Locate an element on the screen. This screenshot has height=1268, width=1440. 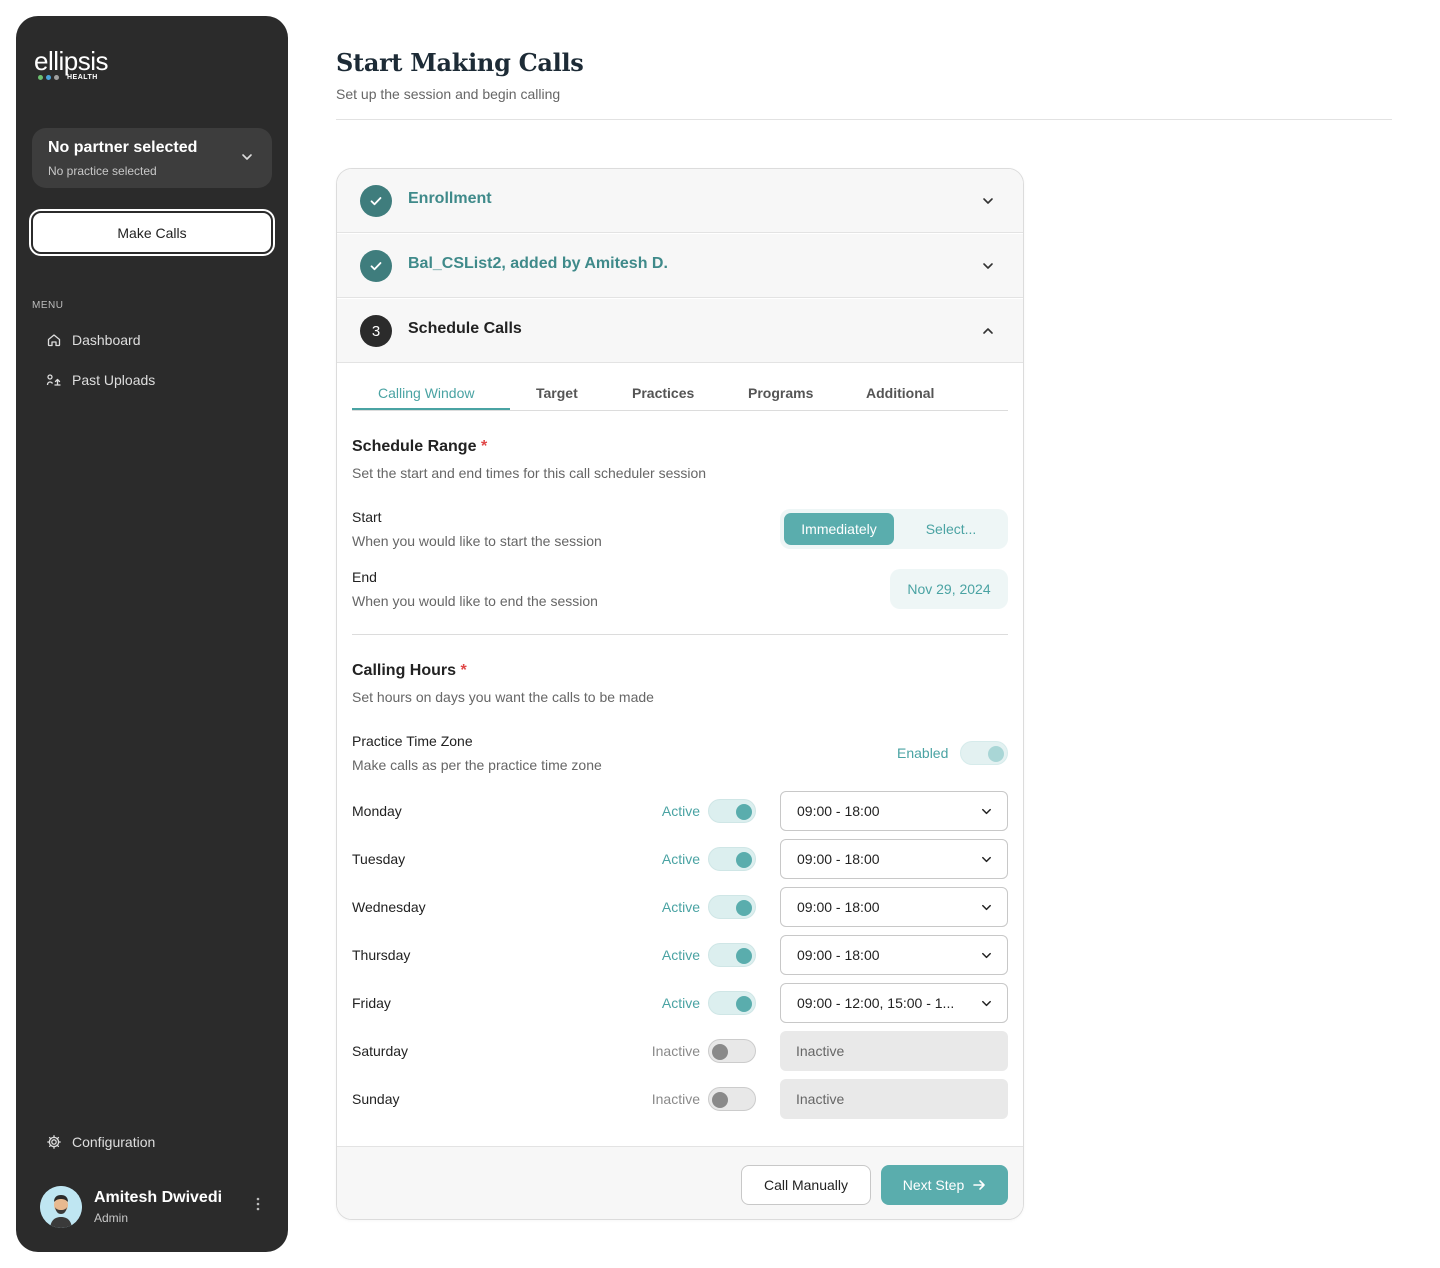
active-tab-indicator is located at coordinates (431, 409).